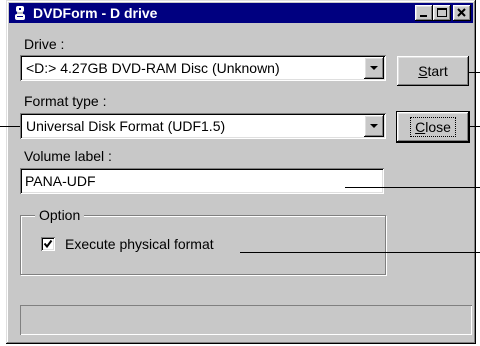 The width and height of the screenshot is (480, 346). I want to click on drive-select: <D:> 4.27GB DVD-RAM Disc (Unknown), so click(203, 68).